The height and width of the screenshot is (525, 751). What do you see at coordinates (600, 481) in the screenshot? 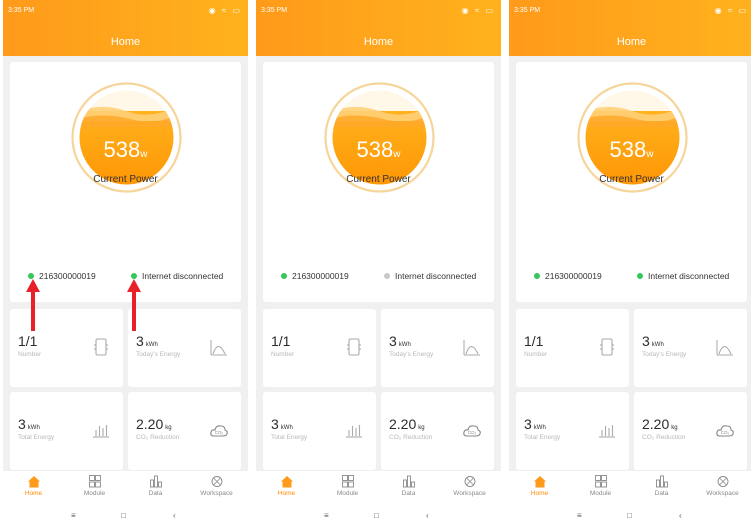
I see `grid-icon` at bounding box center [600, 481].